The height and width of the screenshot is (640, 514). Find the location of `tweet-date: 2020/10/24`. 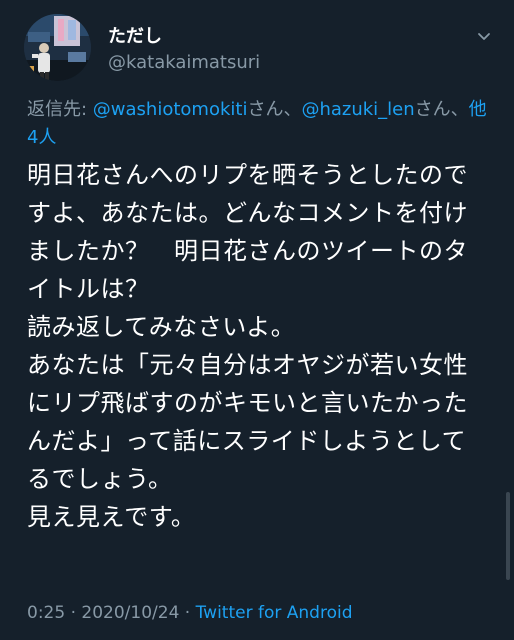

tweet-date: 2020/10/24 is located at coordinates (130, 613).